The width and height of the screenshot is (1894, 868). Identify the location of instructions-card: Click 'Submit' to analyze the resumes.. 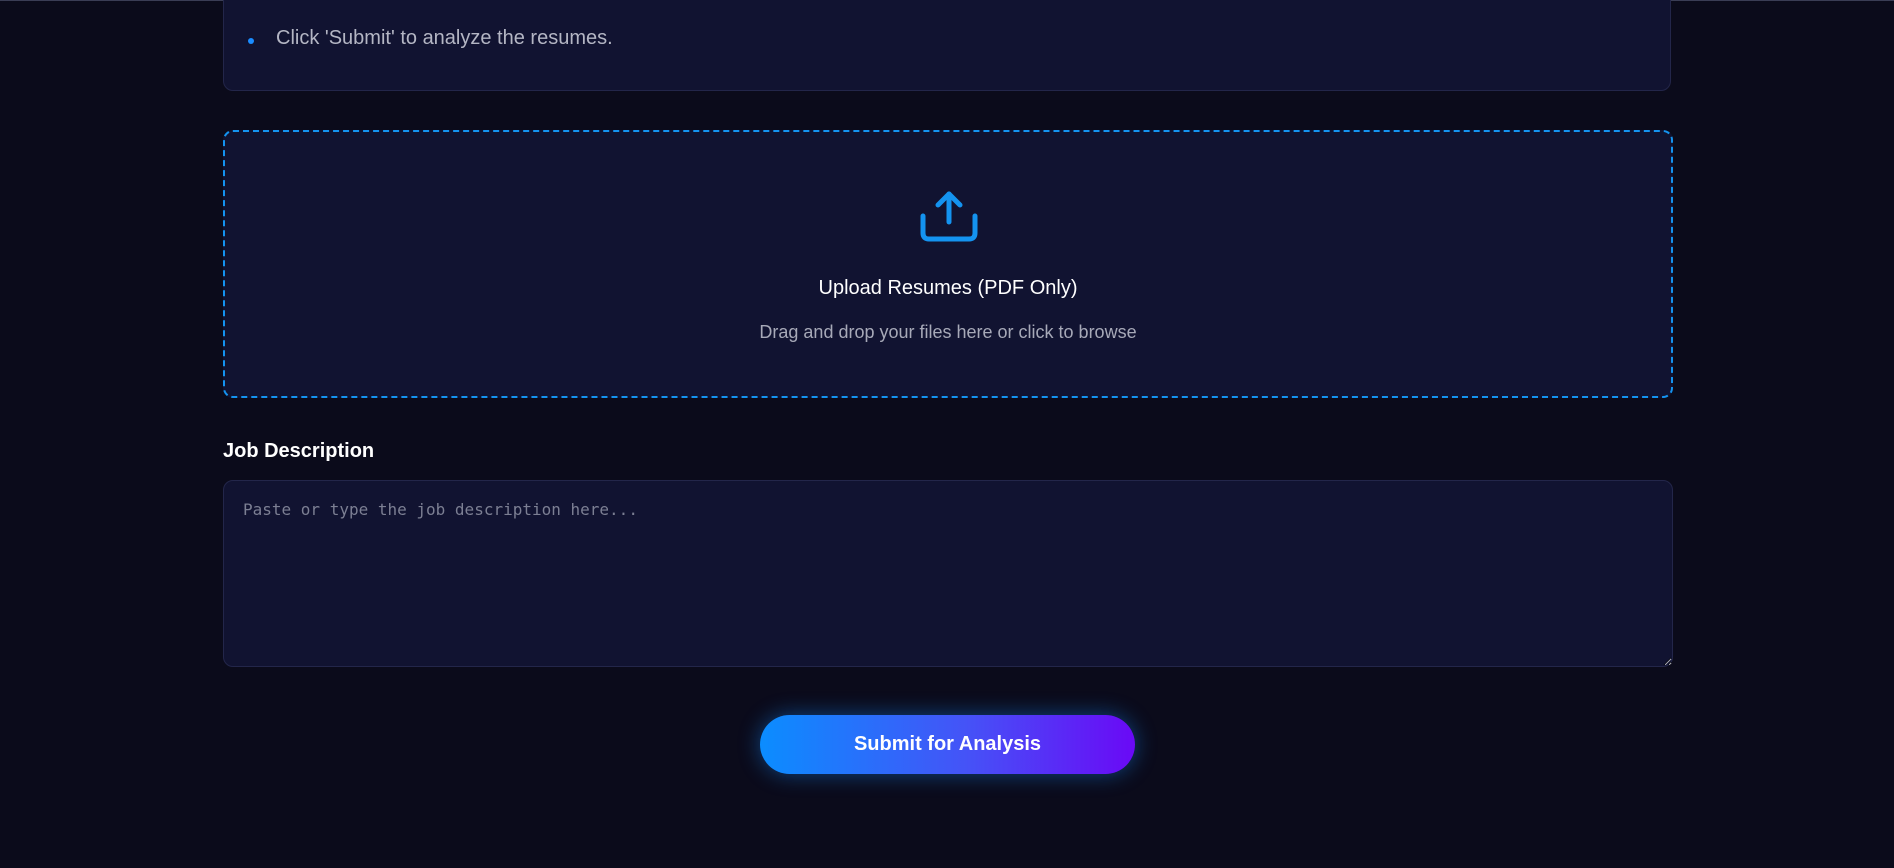
(947, 45).